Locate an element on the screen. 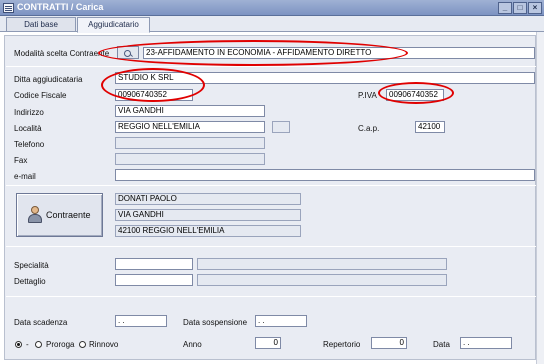 This screenshot has height=364, width=544. email-label: e-mail is located at coordinates (25, 176).